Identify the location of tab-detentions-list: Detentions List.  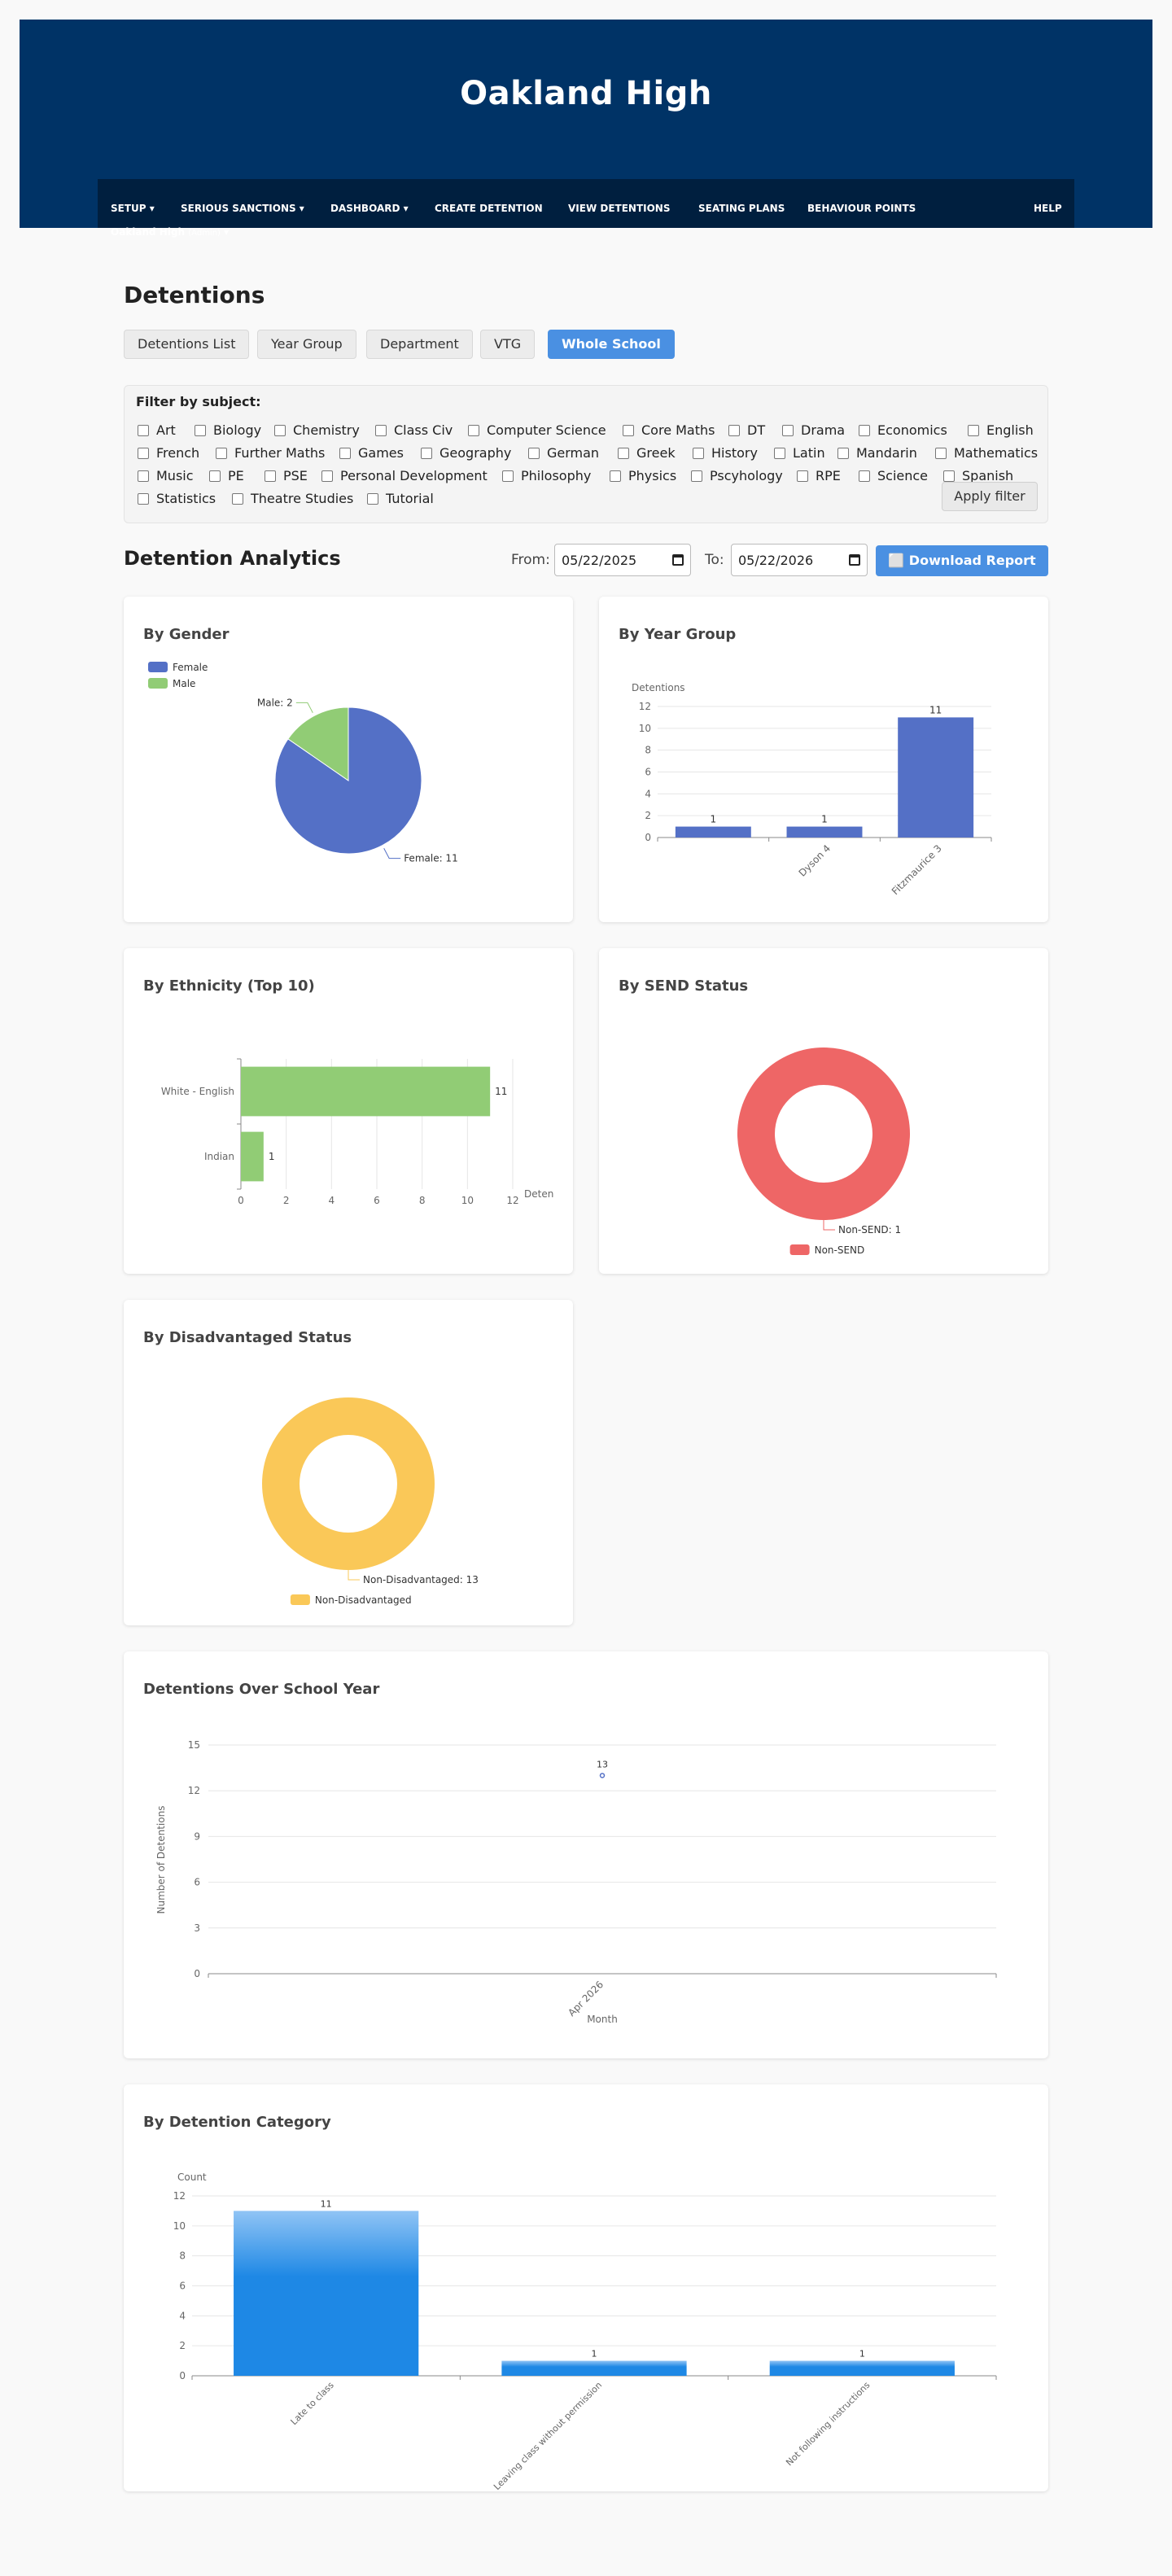
(187, 344).